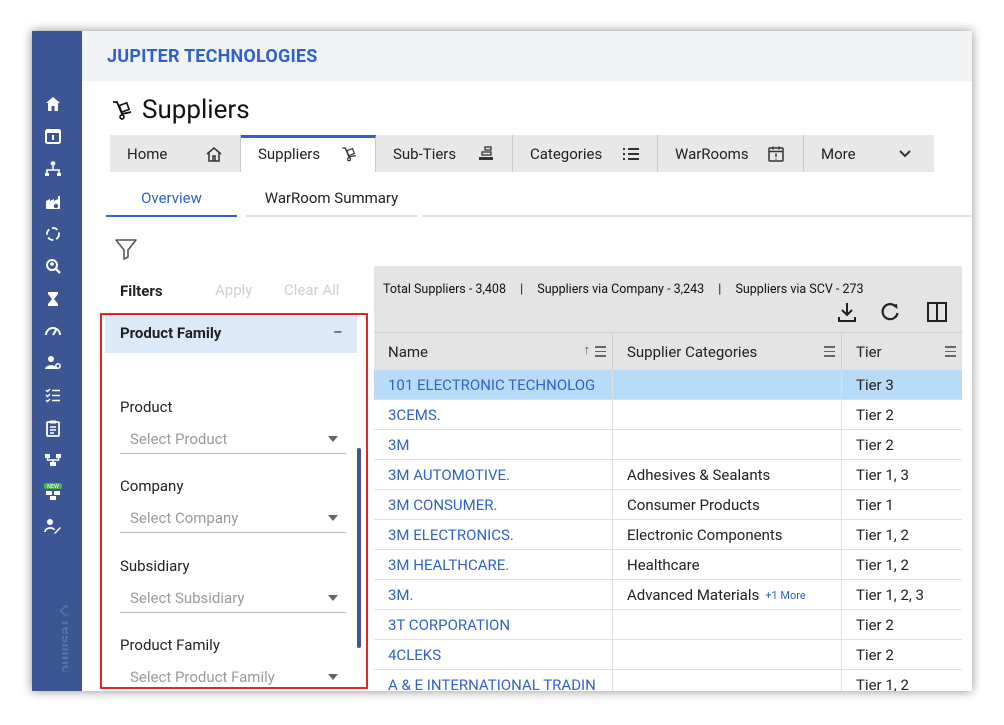 The height and width of the screenshot is (725, 1004). I want to click on table-row: 101 ELECTRONIC TECHNOLOG Tier 3, so click(668, 385).